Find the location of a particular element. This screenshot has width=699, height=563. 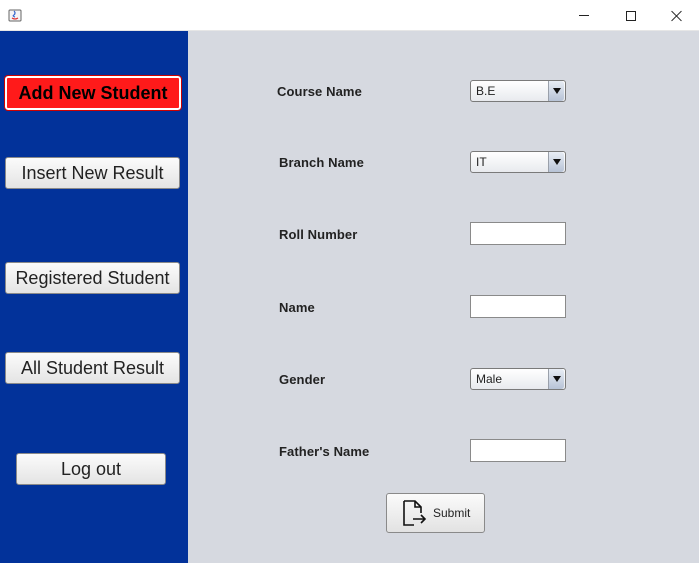

gender-select: Male is located at coordinates (518, 379).